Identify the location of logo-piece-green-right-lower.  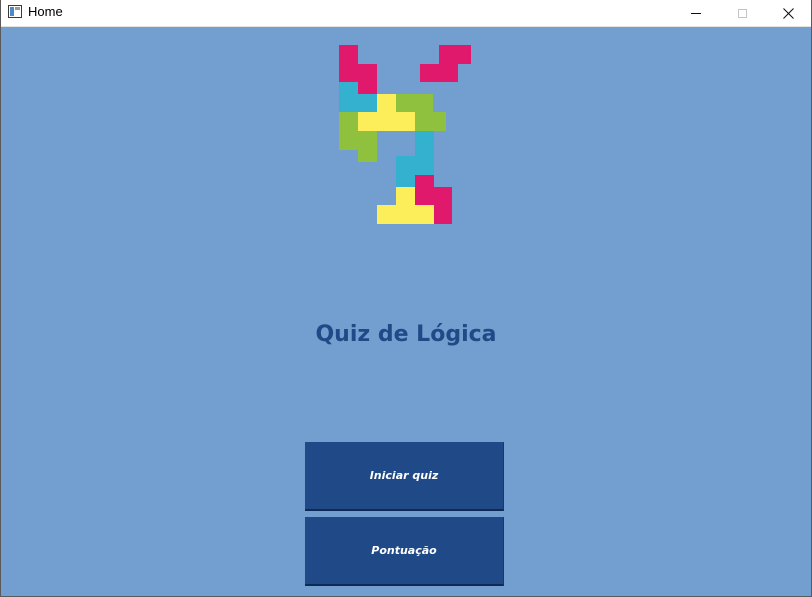
(430, 121).